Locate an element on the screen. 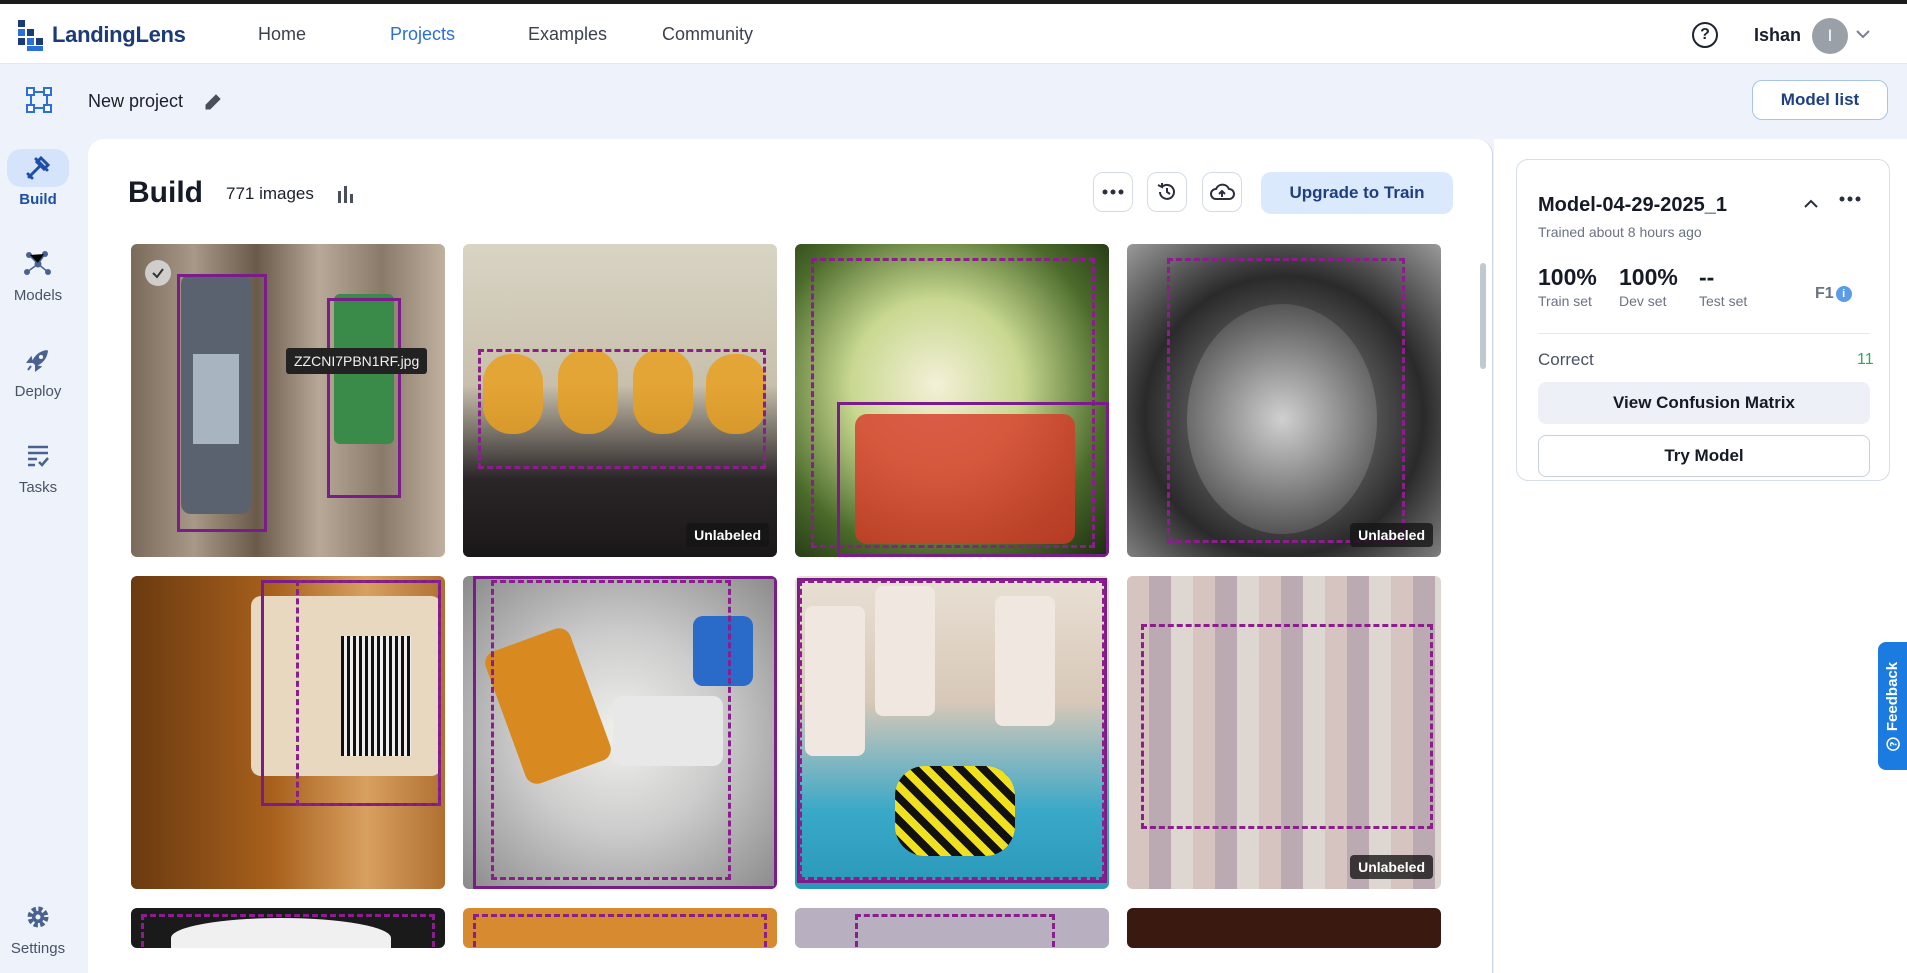 Image resolution: width=1907 pixels, height=973 pixels. metric-test: -- Test set is located at coordinates (1723, 286).